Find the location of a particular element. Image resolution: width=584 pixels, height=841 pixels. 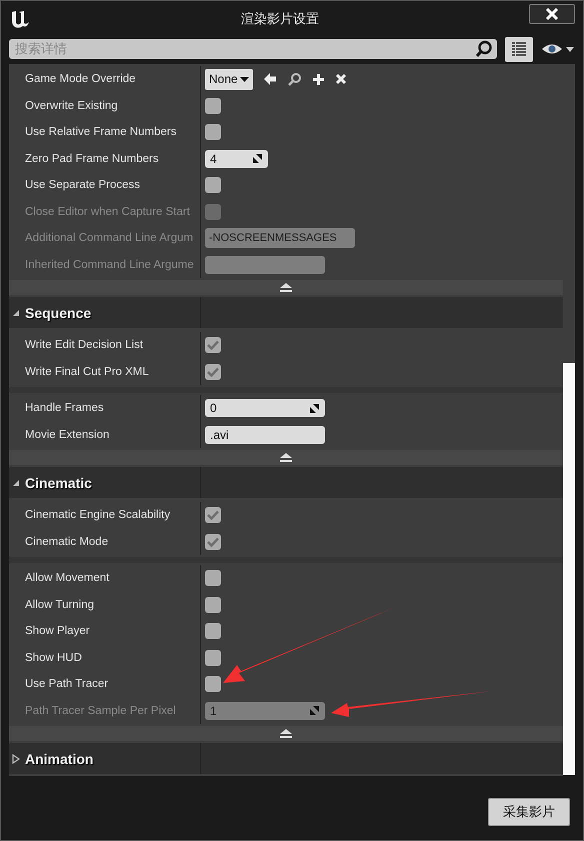

section-title: Sequence is located at coordinates (58, 312).